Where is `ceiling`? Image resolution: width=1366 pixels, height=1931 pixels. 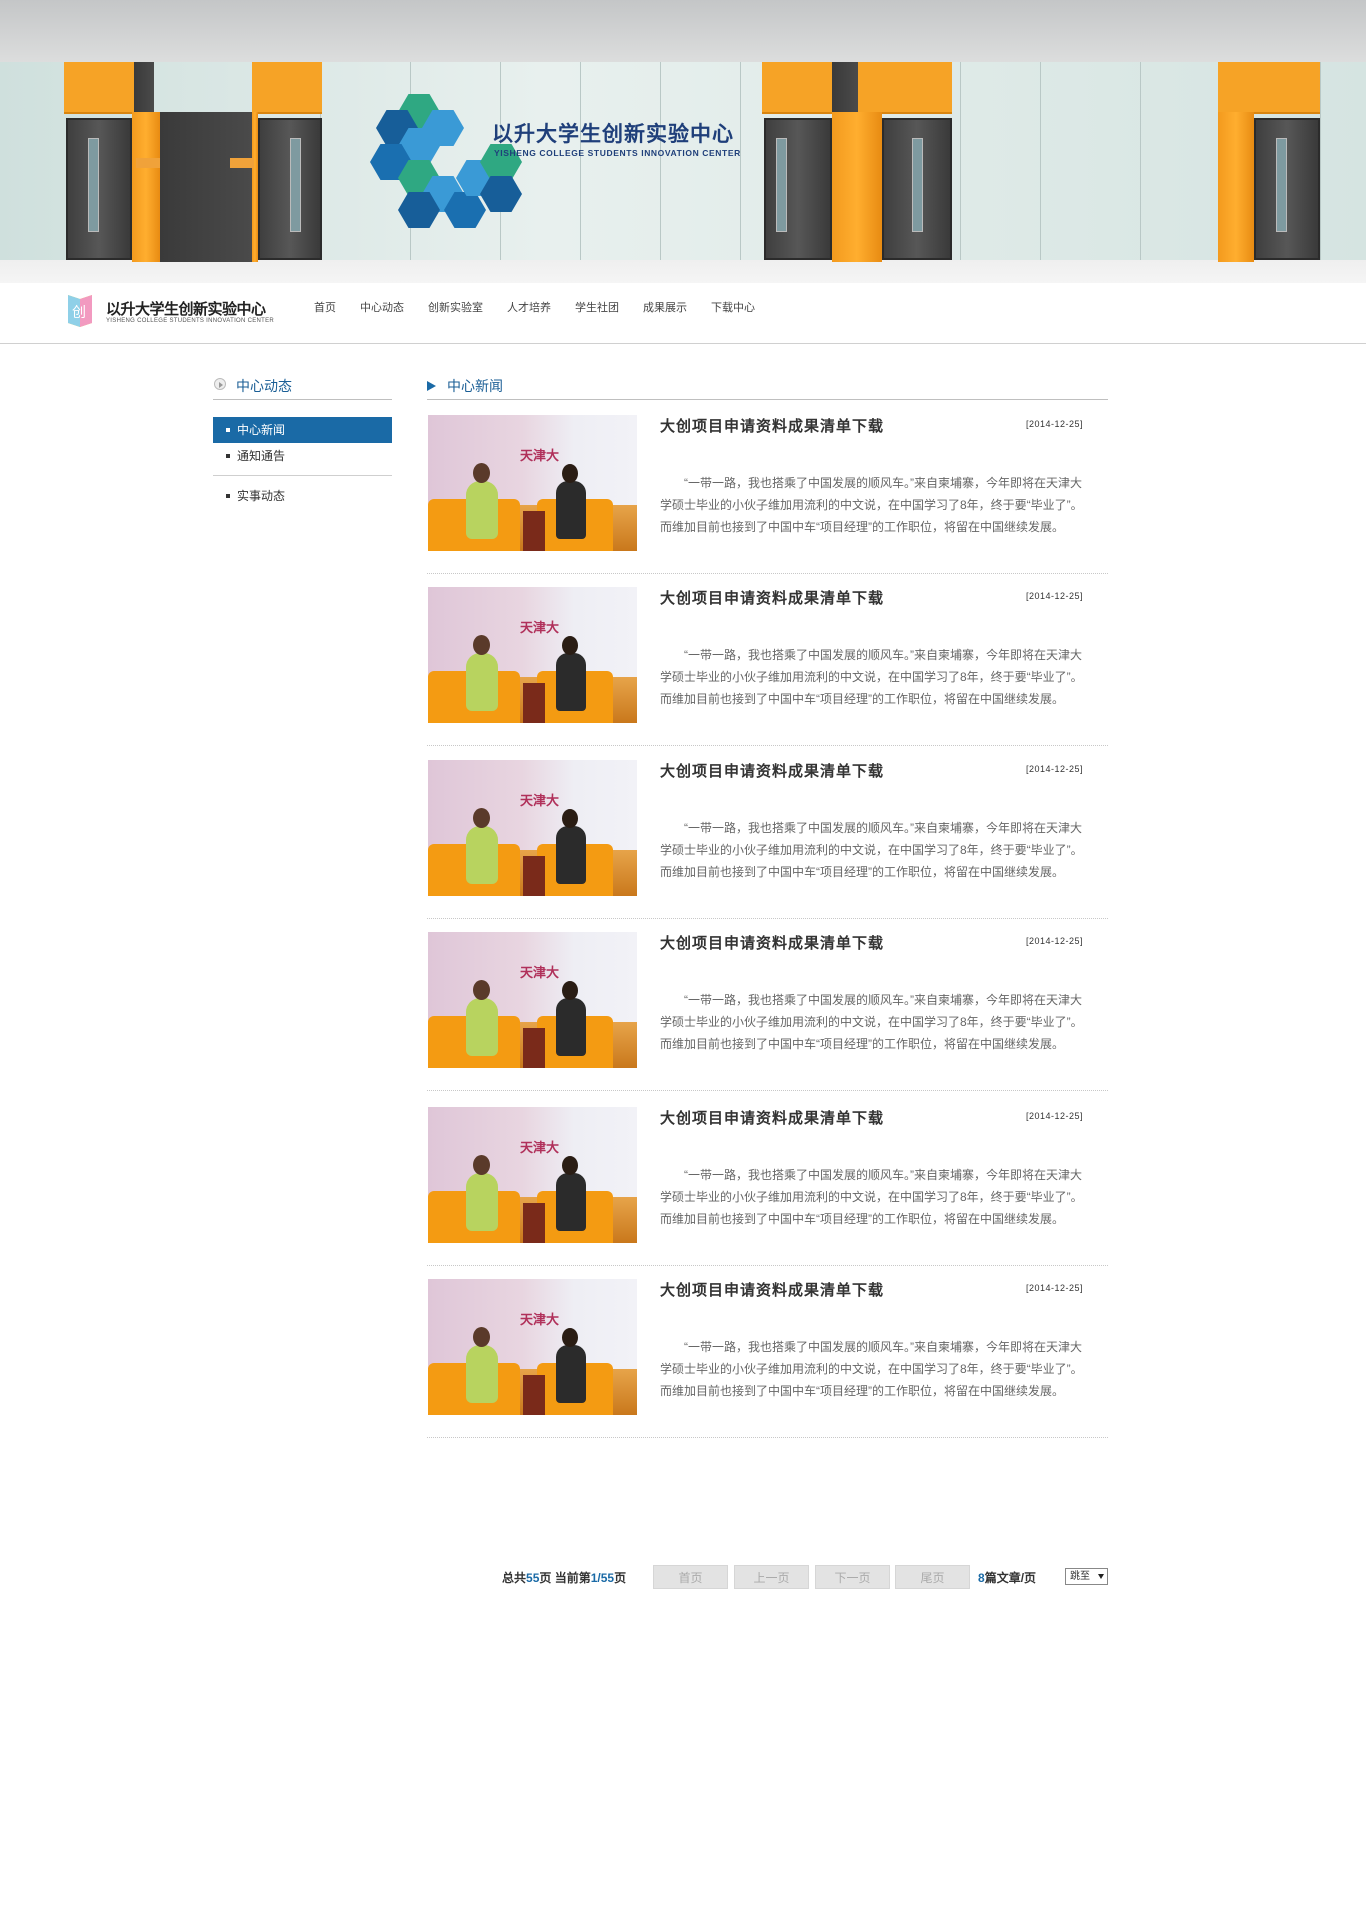 ceiling is located at coordinates (683, 31).